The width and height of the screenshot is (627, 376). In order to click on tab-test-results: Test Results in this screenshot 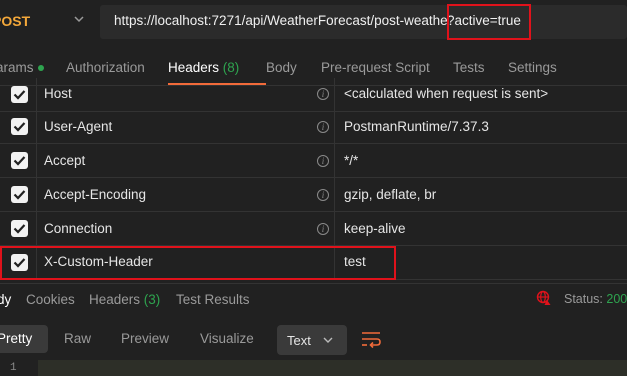, I will do `click(213, 299)`.